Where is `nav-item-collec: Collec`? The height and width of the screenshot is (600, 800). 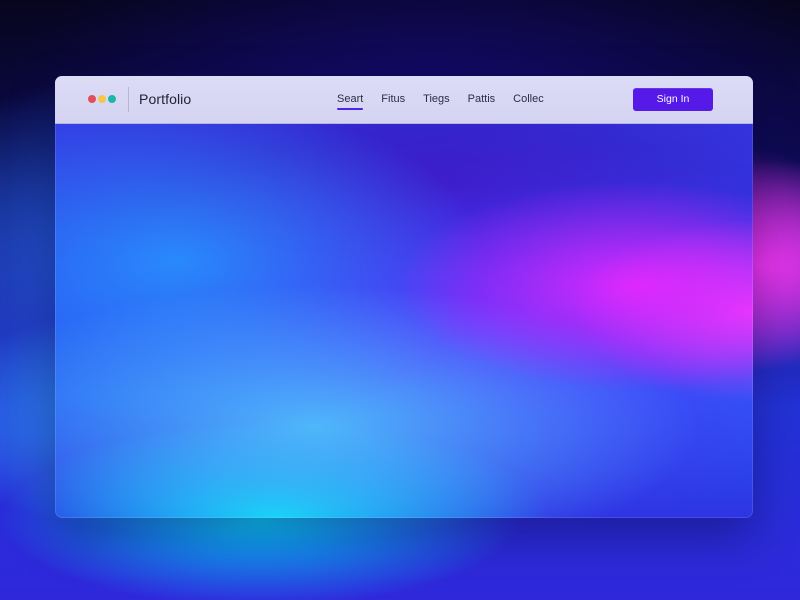 nav-item-collec: Collec is located at coordinates (528, 99).